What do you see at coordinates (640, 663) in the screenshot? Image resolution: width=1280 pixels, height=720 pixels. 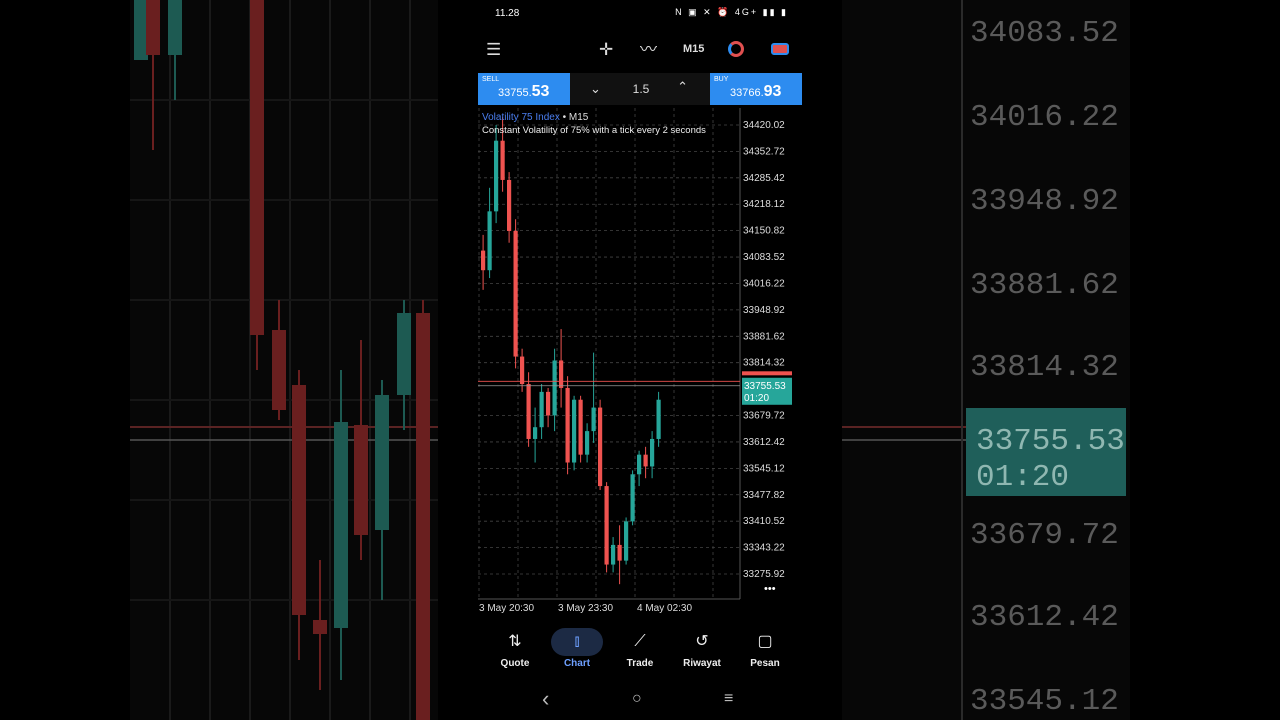 I see `nav-trade-label: Trade` at bounding box center [640, 663].